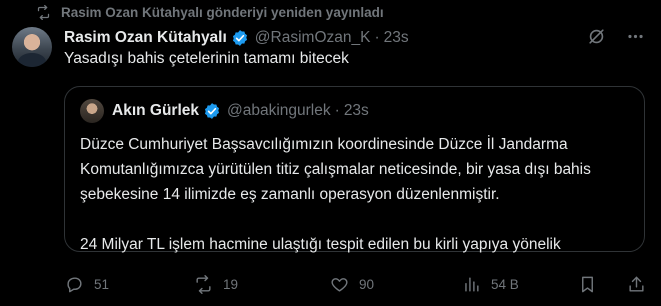 The height and width of the screenshot is (306, 661). I want to click on author-handle: @RasimOzan_K, so click(313, 38).